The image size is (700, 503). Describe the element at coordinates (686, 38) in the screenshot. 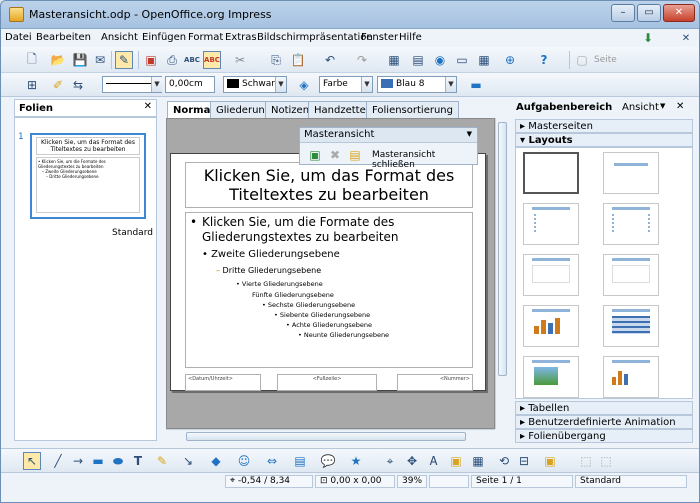

I see `close-document-icon: ✕` at that location.